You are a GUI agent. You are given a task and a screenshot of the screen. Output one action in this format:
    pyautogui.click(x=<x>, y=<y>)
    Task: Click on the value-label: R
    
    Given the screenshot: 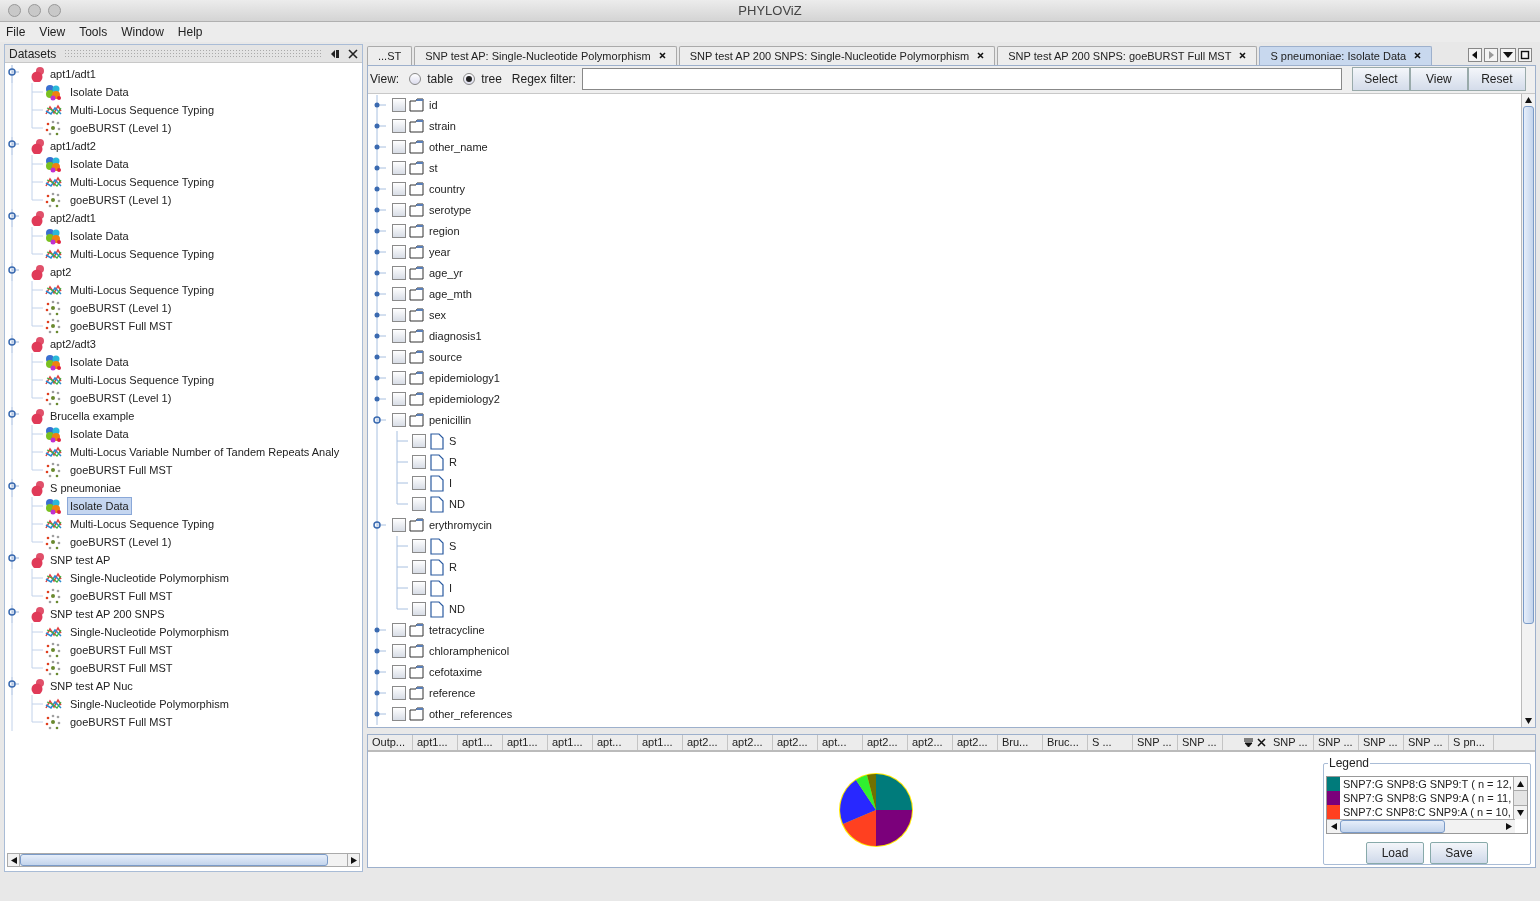 What is the action you would take?
    pyautogui.click(x=453, y=567)
    